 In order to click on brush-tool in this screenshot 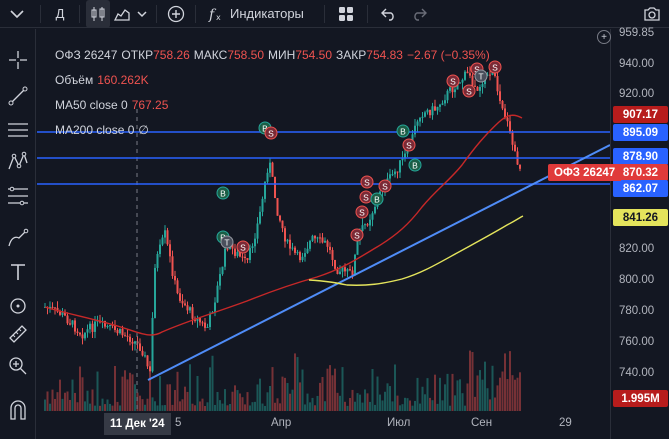, I will do `click(18, 238)`.